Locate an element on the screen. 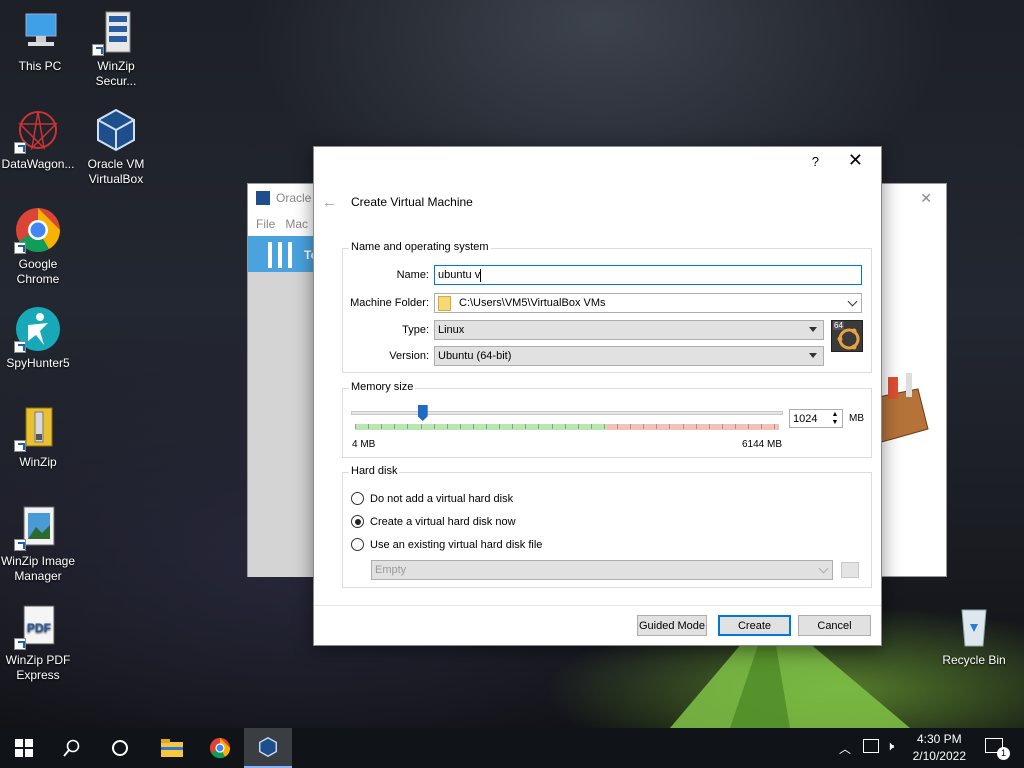 The width and height of the screenshot is (1024, 768). slider-thumb is located at coordinates (422, 413).